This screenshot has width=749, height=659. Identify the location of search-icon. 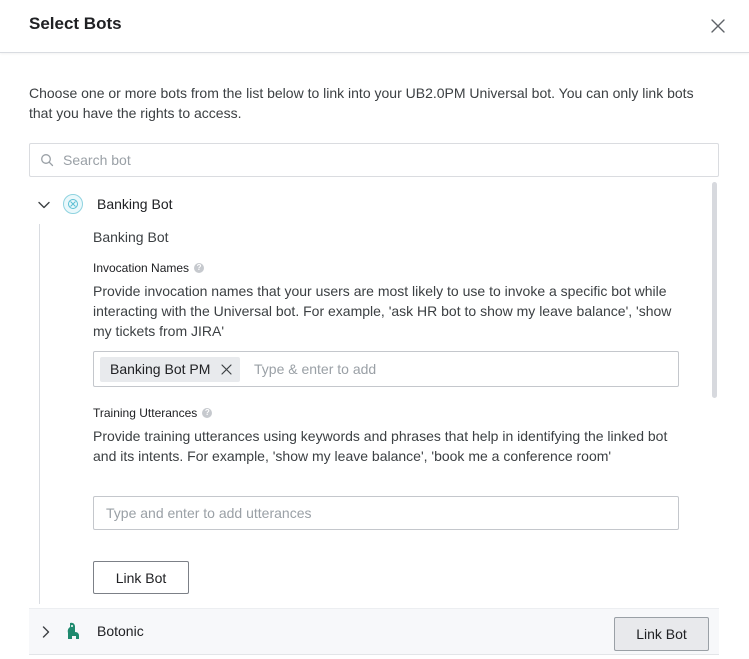
(47, 160).